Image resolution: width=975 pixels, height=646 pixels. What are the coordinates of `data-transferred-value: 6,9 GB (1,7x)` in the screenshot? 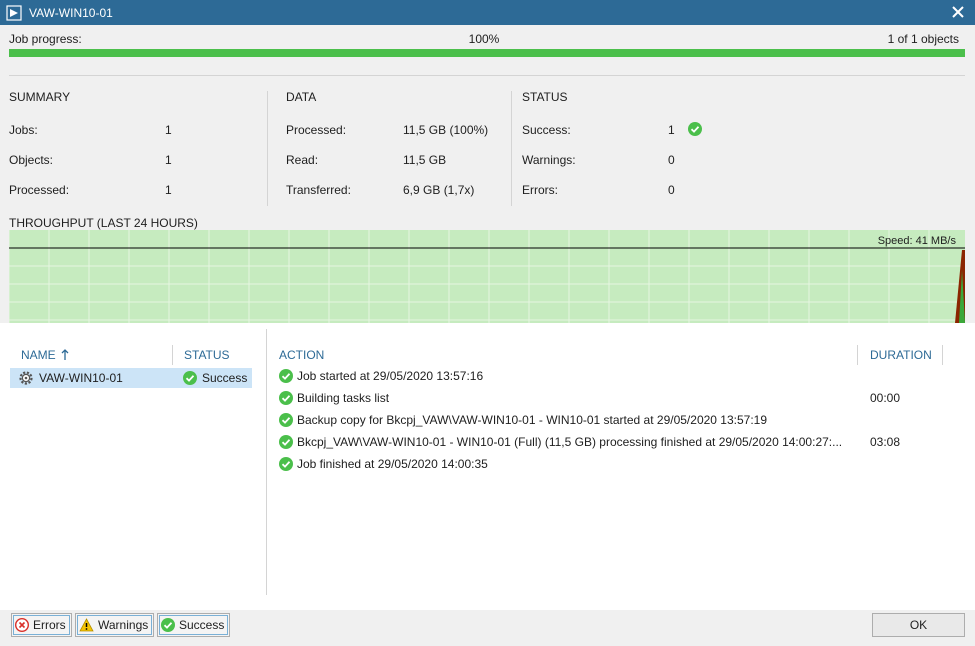 It's located at (439, 190).